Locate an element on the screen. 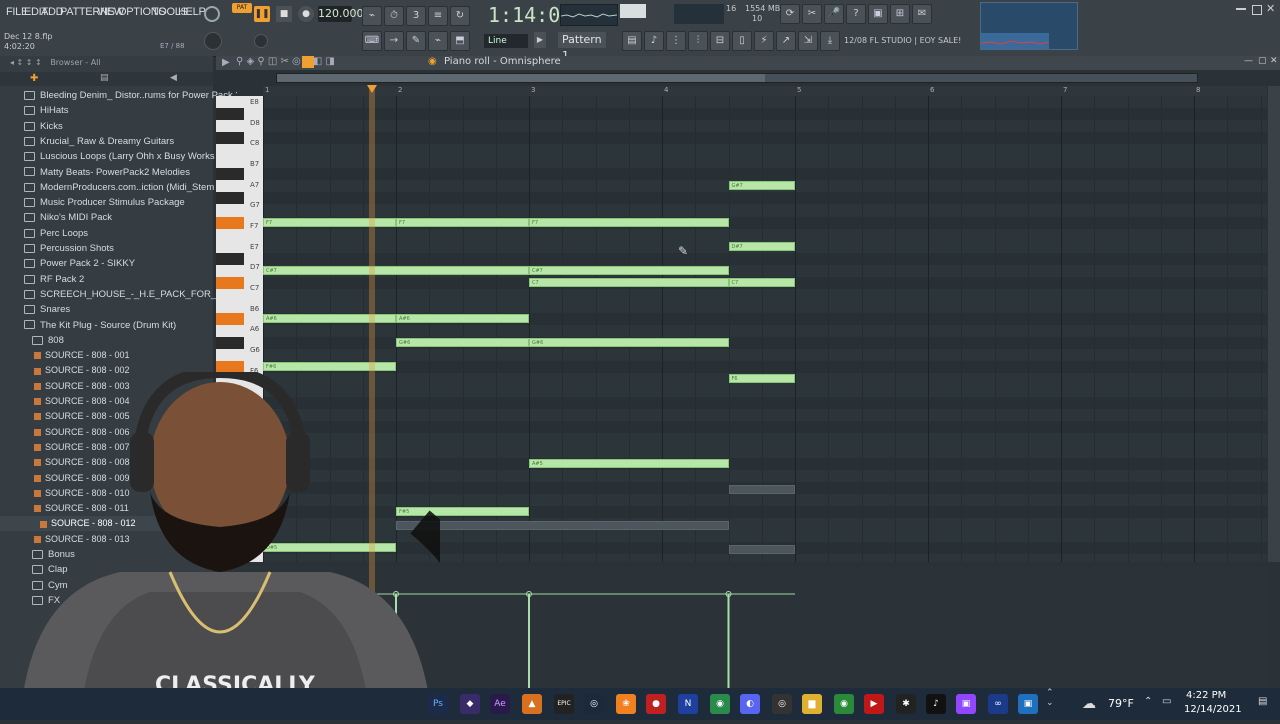  browser-item: HiHats is located at coordinates (118, 110).